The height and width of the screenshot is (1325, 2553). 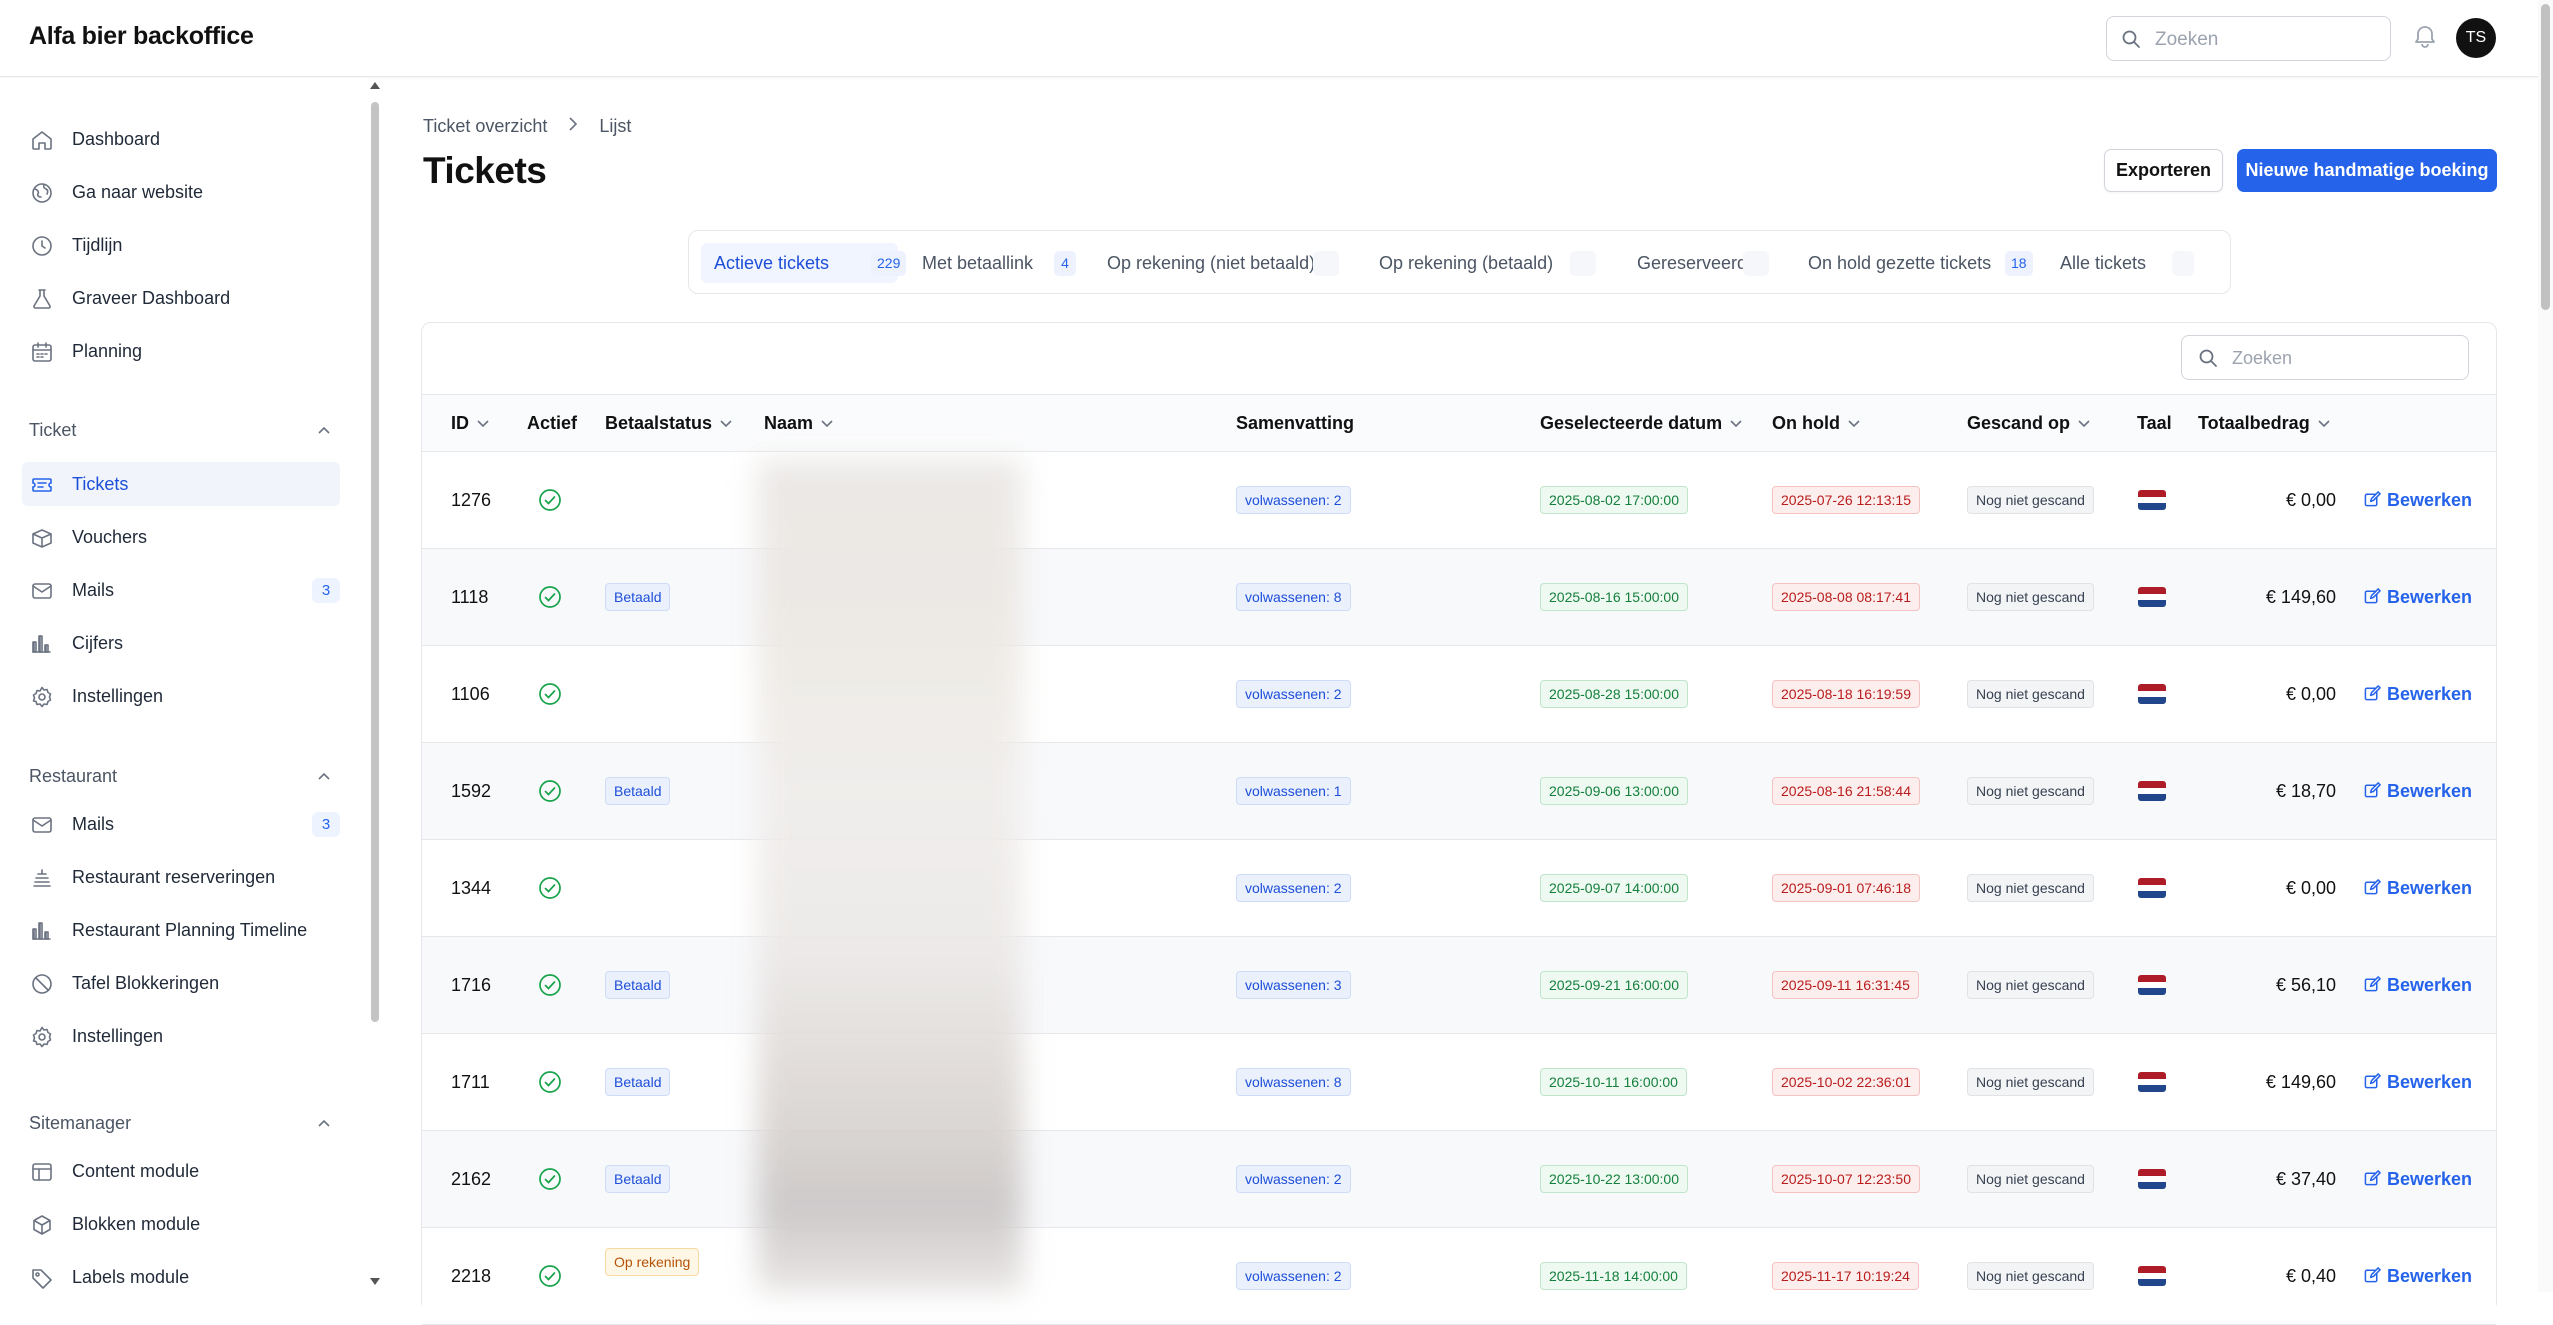 I want to click on sidebar-item-restaurant-restaurant-reserveringen: Restaurant reserveringen, so click(x=181, y=877).